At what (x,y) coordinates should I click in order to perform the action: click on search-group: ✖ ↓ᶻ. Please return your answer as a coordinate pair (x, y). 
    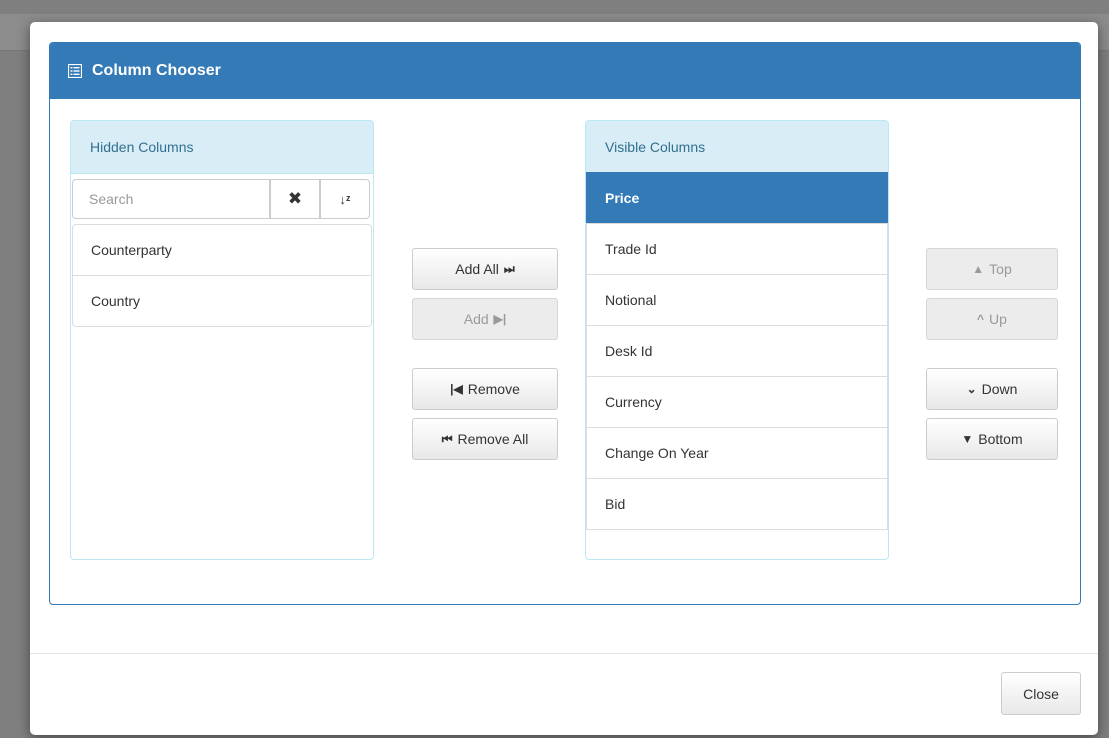
    Looking at the image, I should click on (222, 201).